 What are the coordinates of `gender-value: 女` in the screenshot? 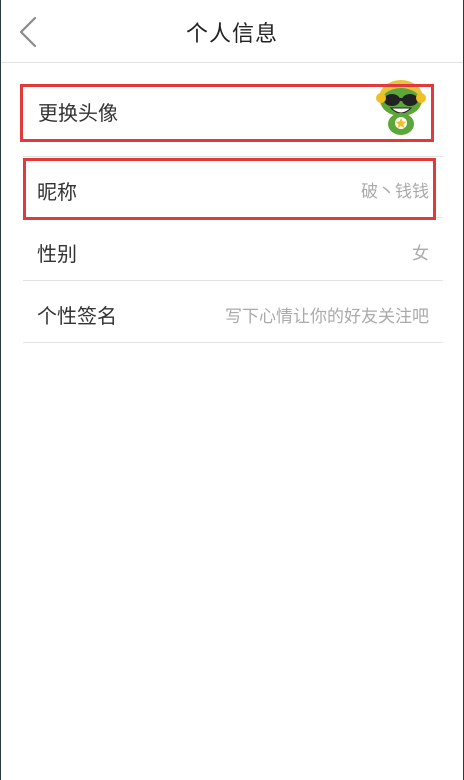 It's located at (420, 254).